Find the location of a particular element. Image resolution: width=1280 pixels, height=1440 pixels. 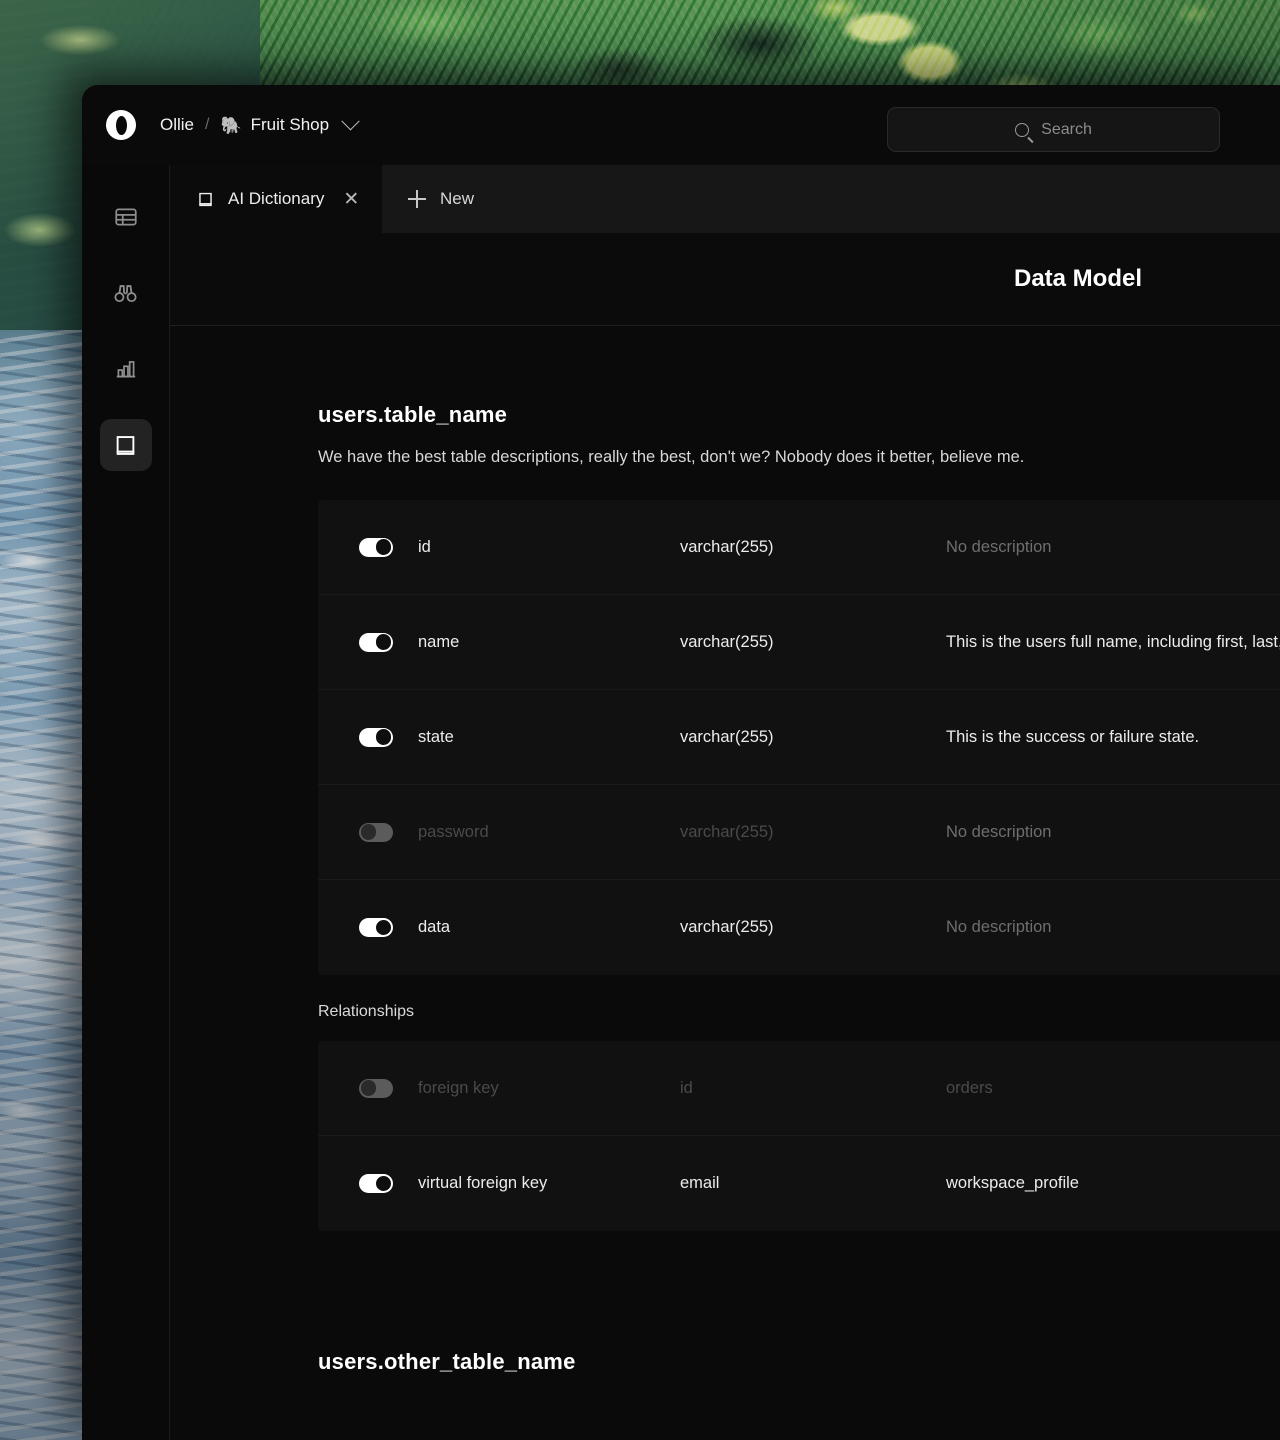

sidebar-item-charts is located at coordinates (126, 369).